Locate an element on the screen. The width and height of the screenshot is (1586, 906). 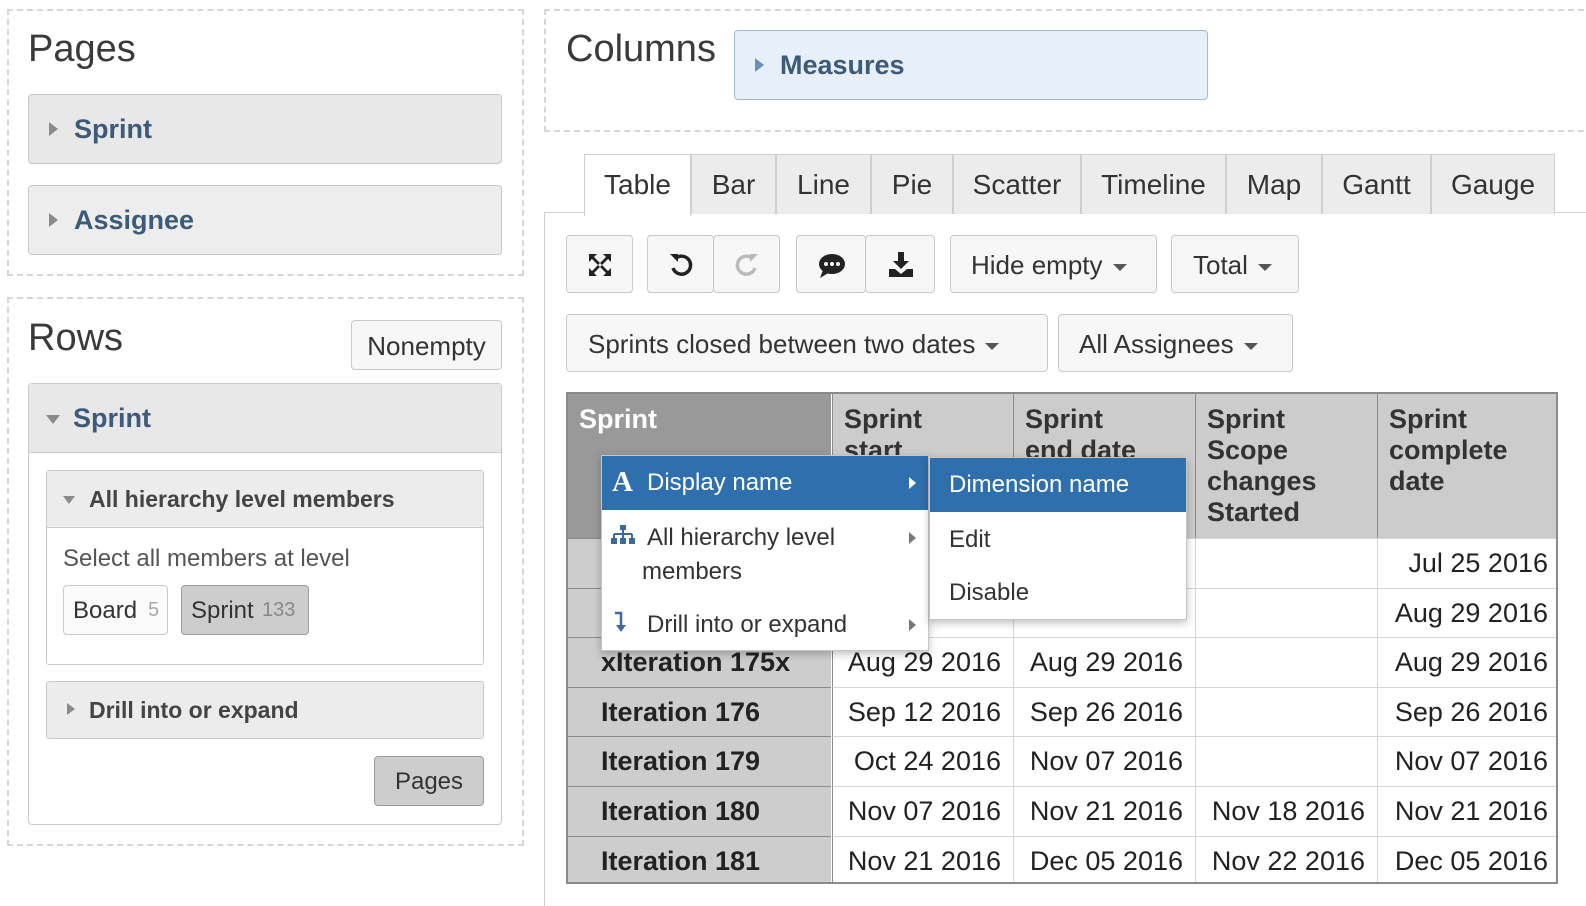
pages-dimension-sprint: Sprint is located at coordinates (265, 129).